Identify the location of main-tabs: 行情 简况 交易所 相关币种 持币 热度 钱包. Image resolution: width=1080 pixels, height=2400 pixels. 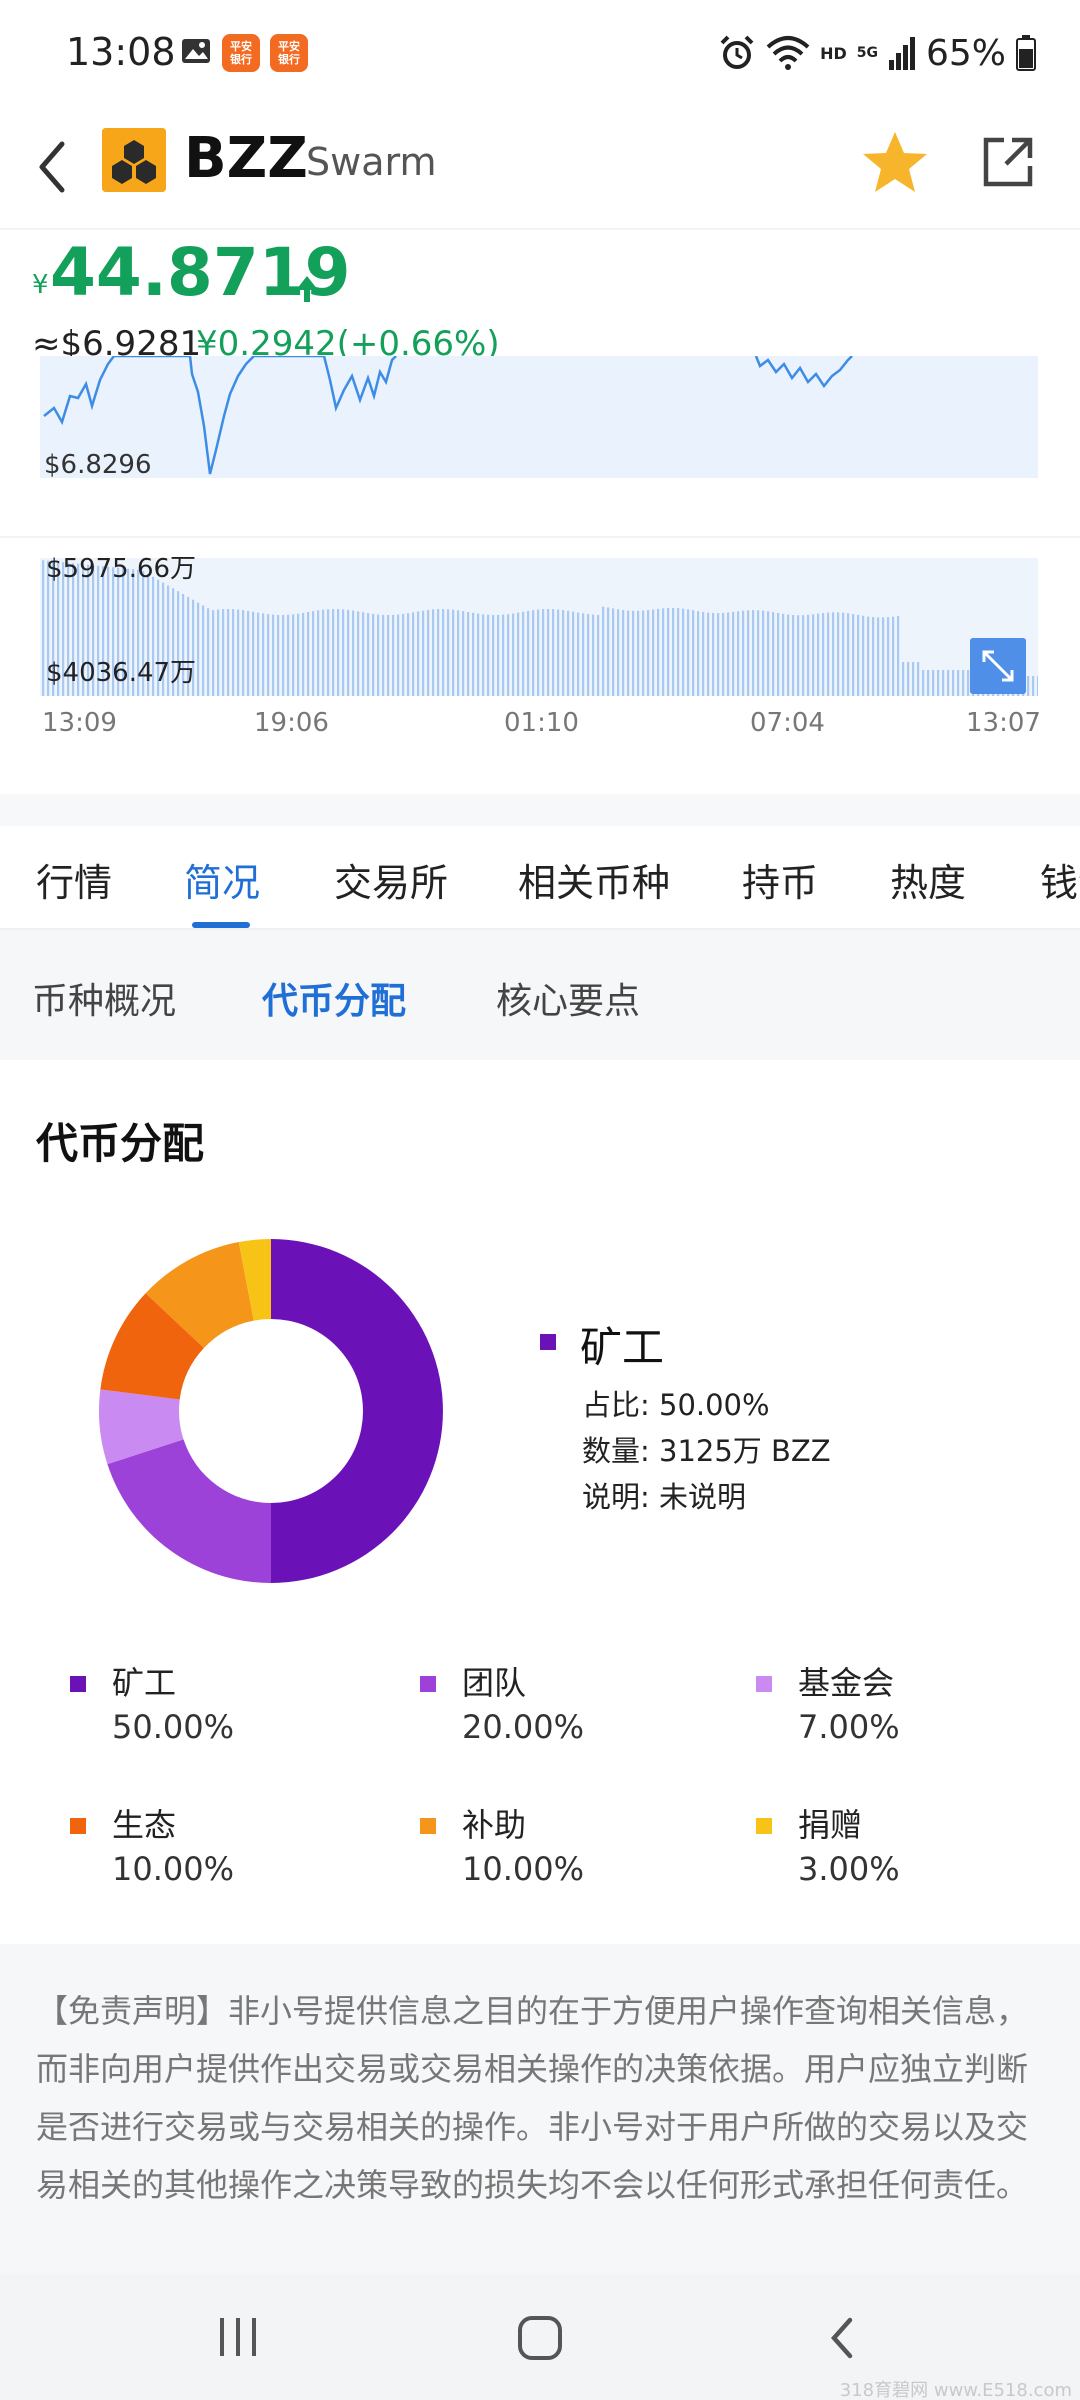
(540, 878).